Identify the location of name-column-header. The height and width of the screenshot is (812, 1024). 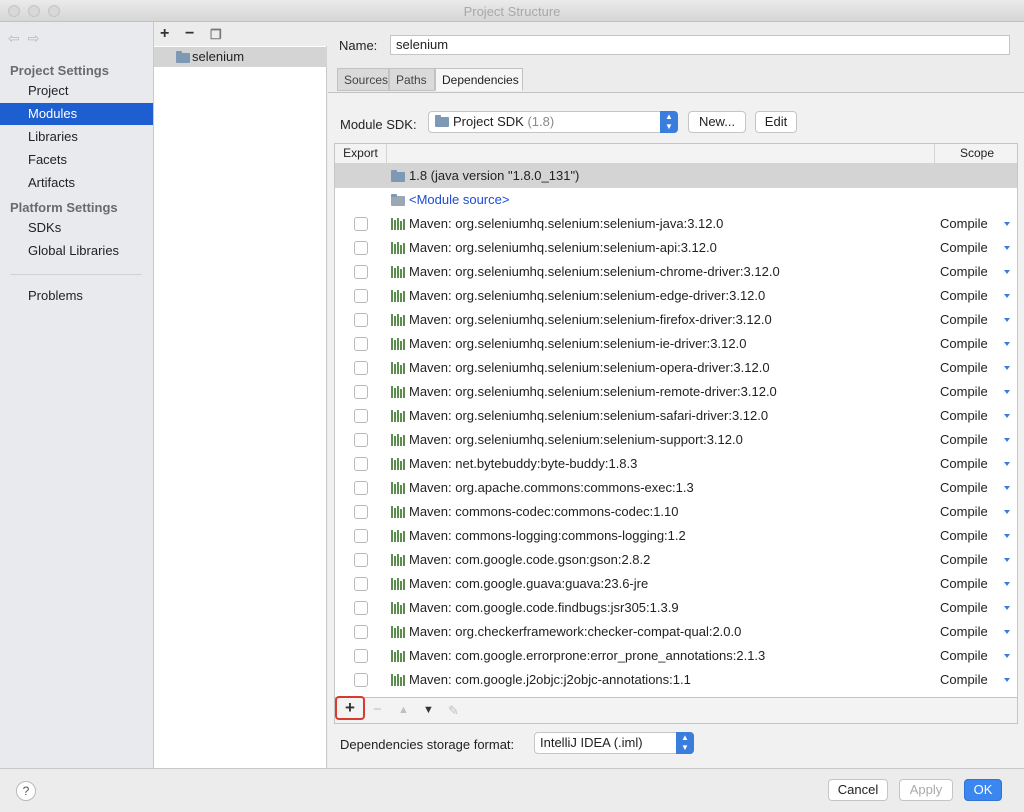
(661, 153).